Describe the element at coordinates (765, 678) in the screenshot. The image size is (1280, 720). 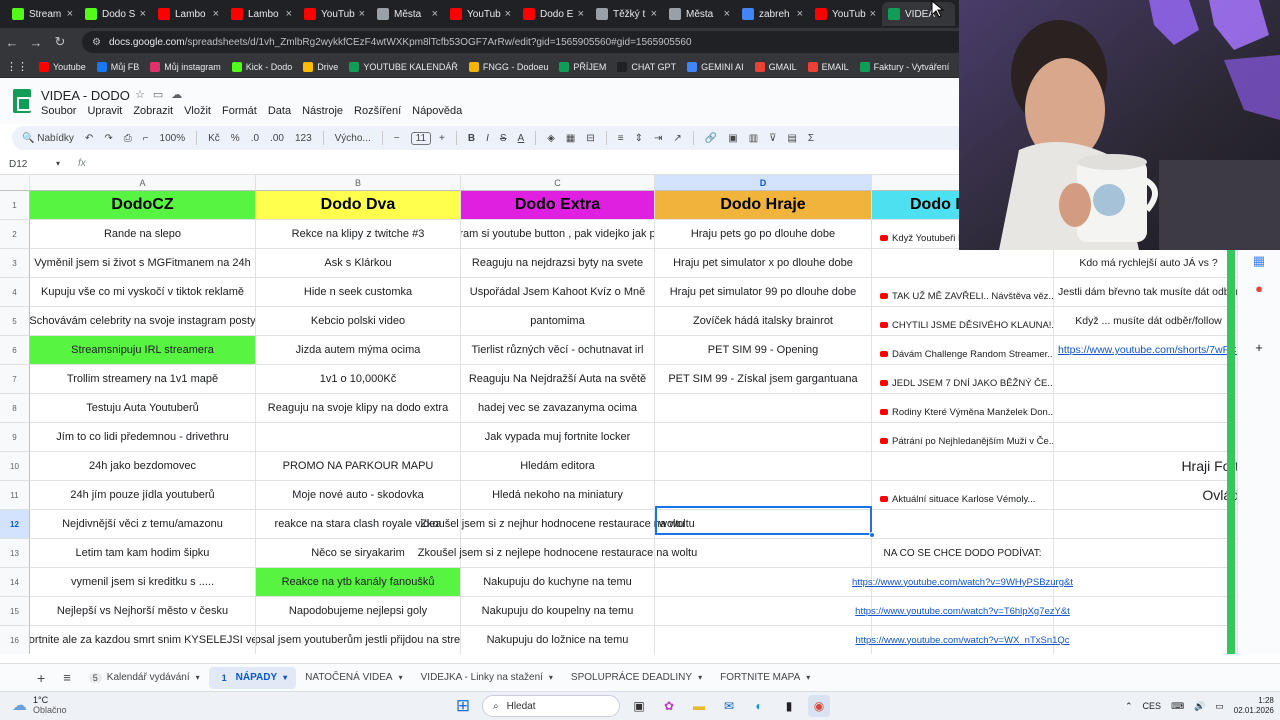
I see `sheet-tab: FORTNITE MAPA ▾` at that location.